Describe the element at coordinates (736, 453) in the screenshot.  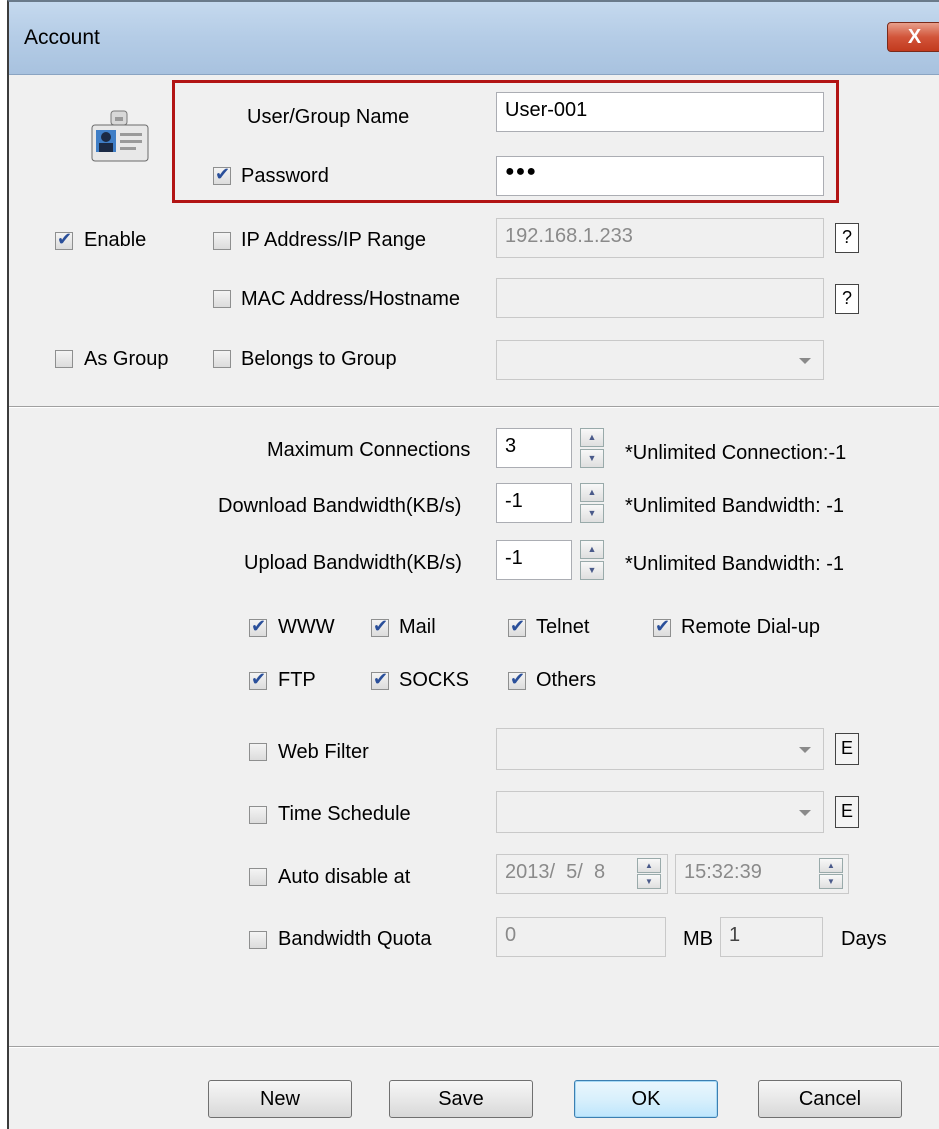
I see `max-connections-note: *Unlimited Connection:-1` at that location.